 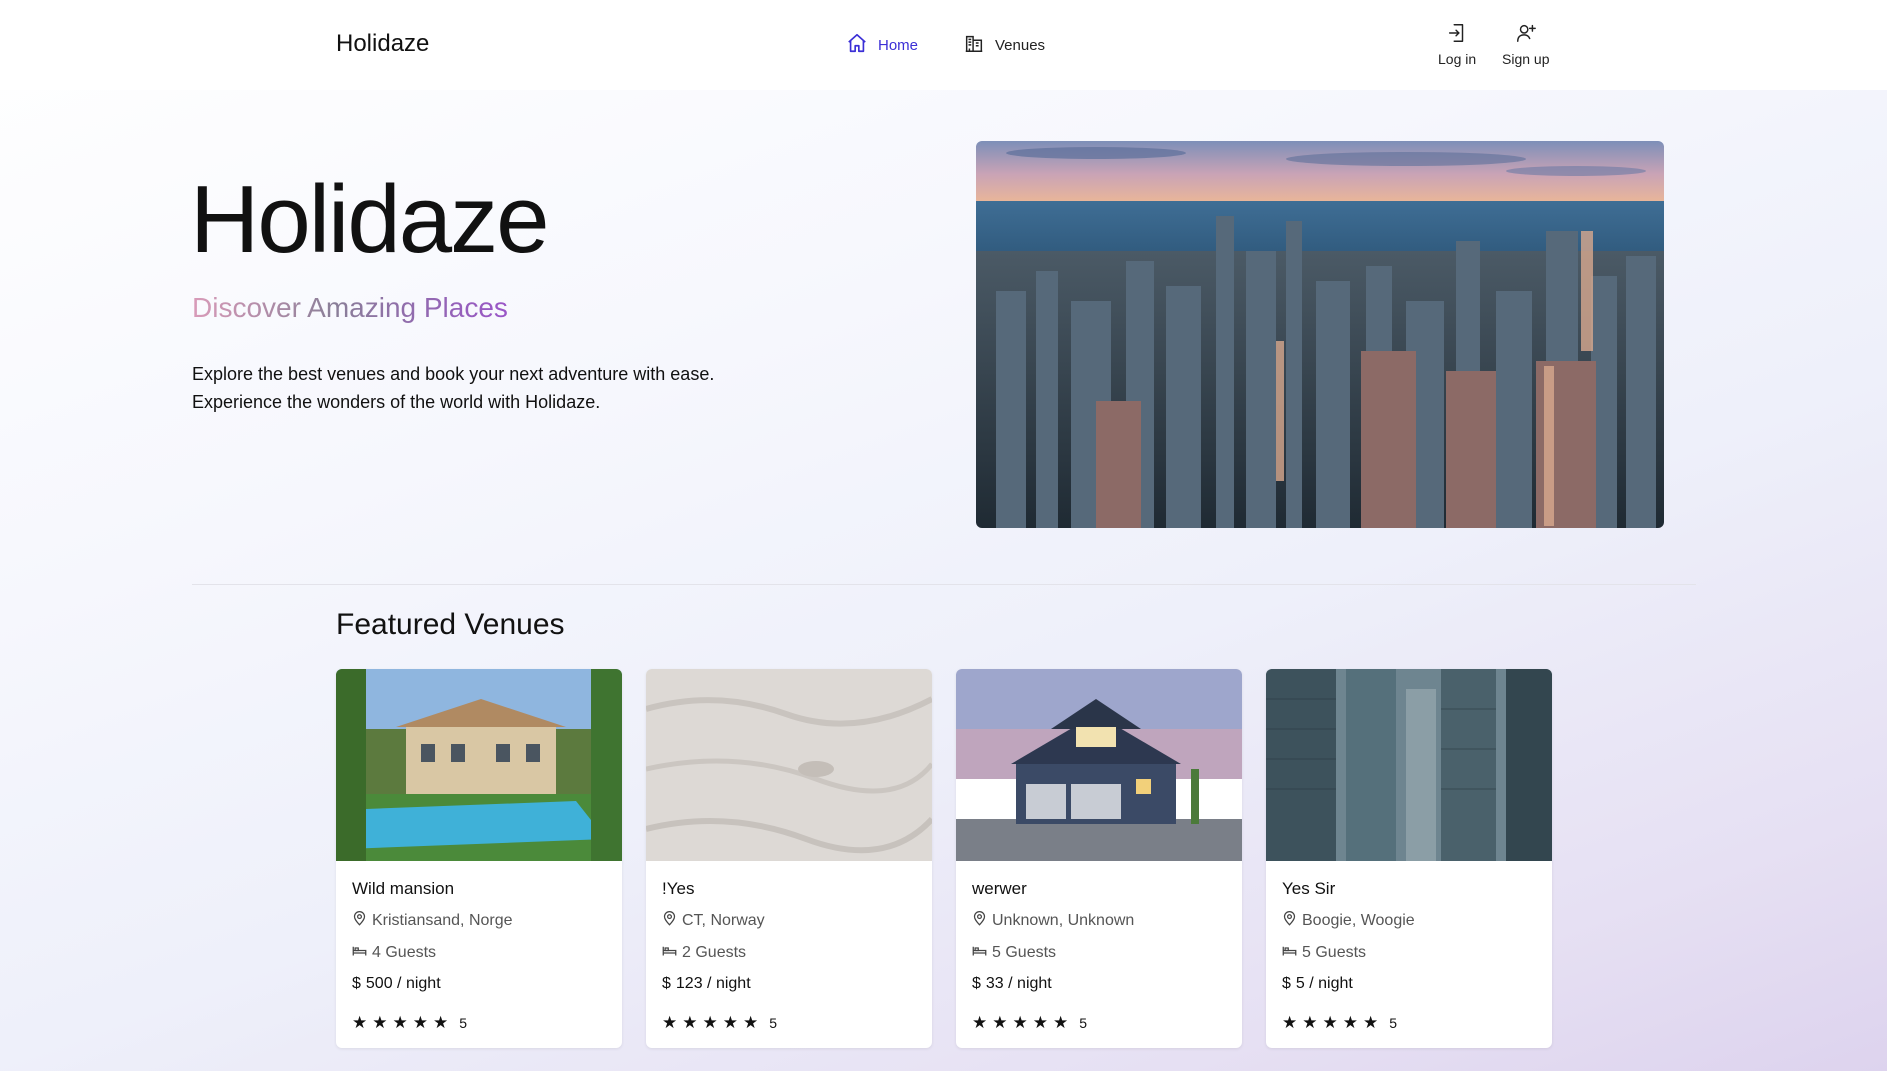 I want to click on venue-name: !Yes, so click(x=678, y=888).